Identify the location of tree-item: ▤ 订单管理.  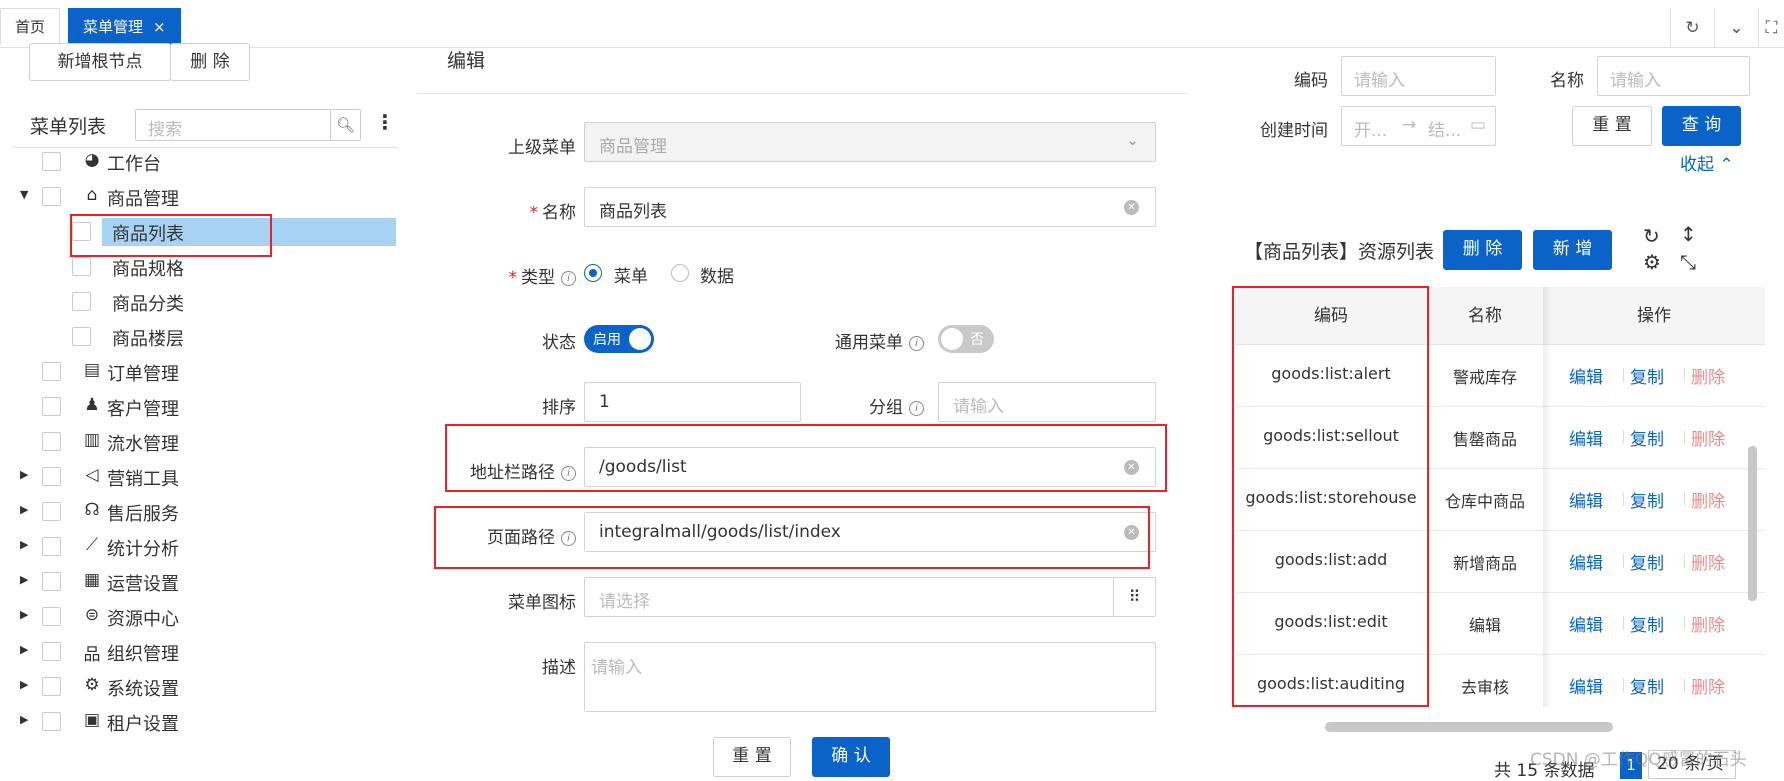
(205, 372).